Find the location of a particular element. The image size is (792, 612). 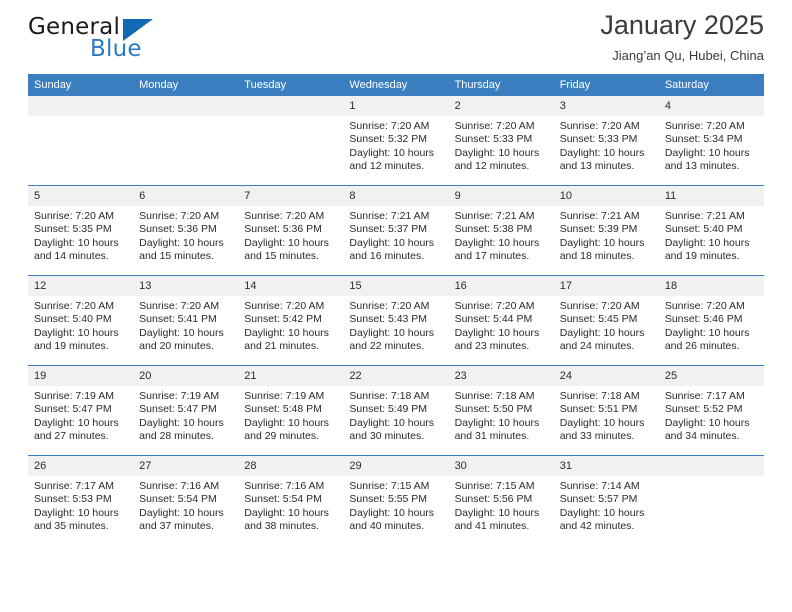

day-cell-inner is located at coordinates (186, 140).